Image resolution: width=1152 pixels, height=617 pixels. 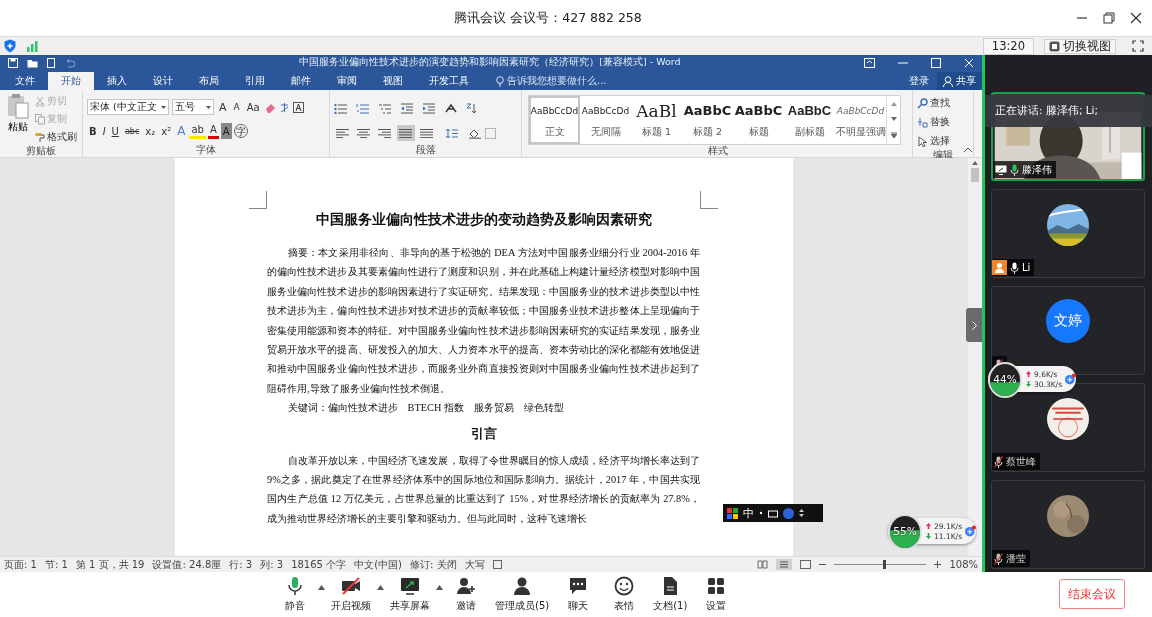 What do you see at coordinates (301, 81) in the screenshot?
I see `ribbon-tab: 邮件` at bounding box center [301, 81].